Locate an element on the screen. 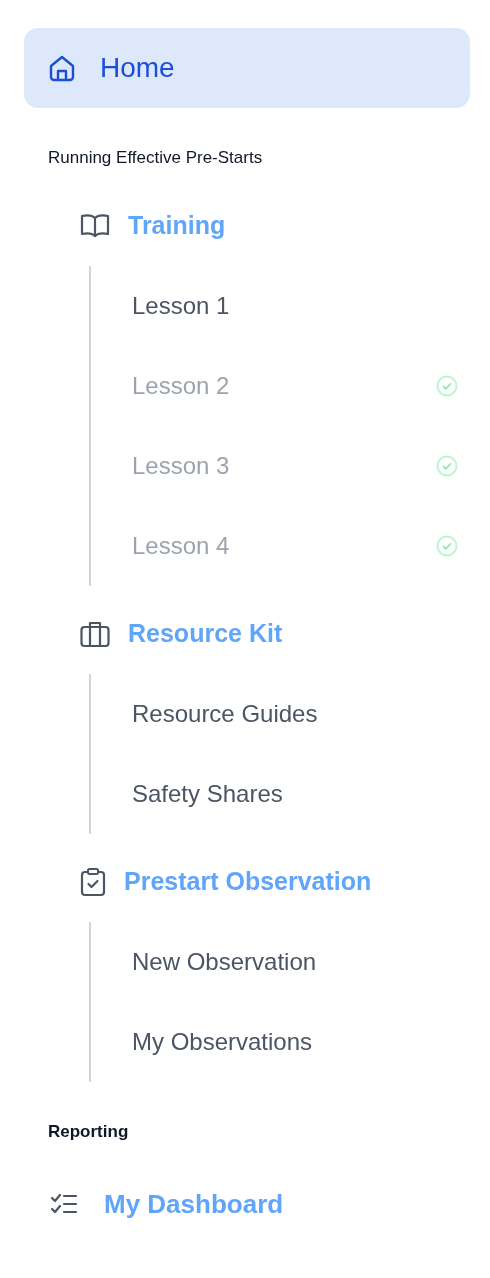 Image resolution: width=490 pixels, height=1278 pixels. section-title: Running Effective Pre-Starts is located at coordinates (156, 158).